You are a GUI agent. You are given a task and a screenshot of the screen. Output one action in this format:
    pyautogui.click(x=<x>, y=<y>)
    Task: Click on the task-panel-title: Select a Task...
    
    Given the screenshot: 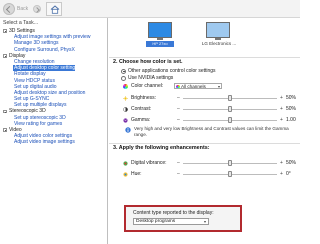 What is the action you would take?
    pyautogui.click(x=21, y=23)
    